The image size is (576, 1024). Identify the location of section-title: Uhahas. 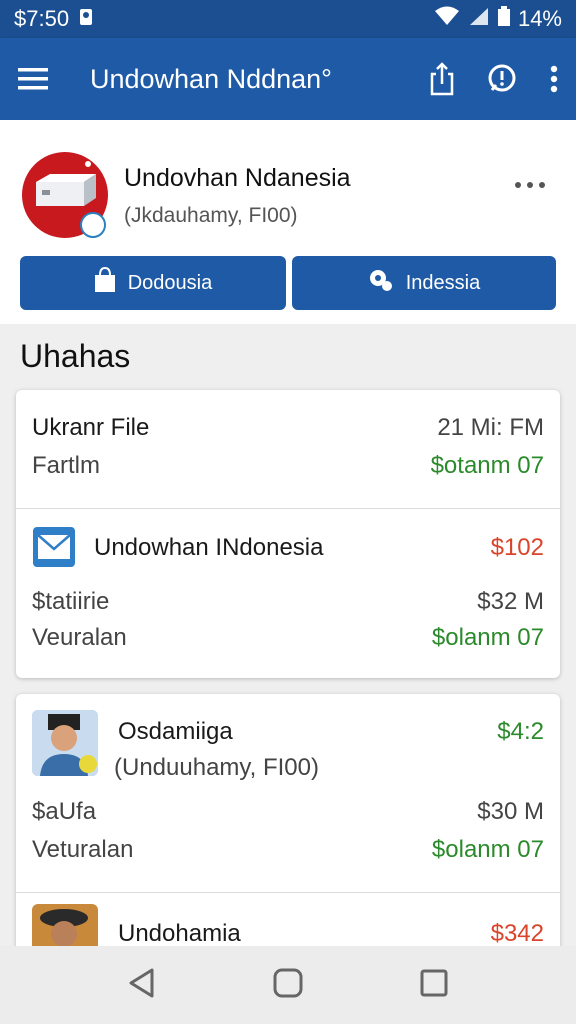
(75, 356).